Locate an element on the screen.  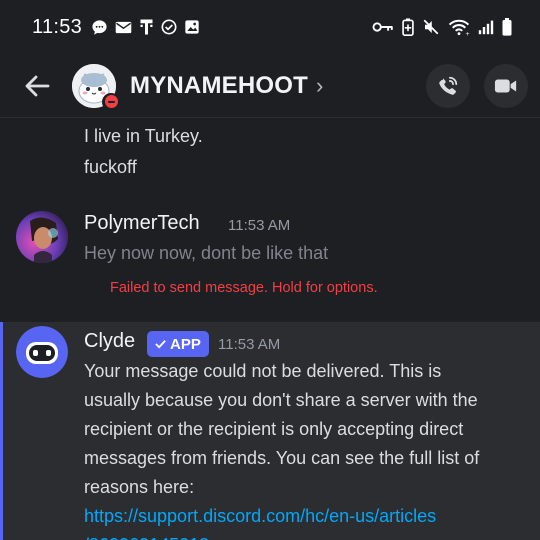
back-button is located at coordinates (37, 86).